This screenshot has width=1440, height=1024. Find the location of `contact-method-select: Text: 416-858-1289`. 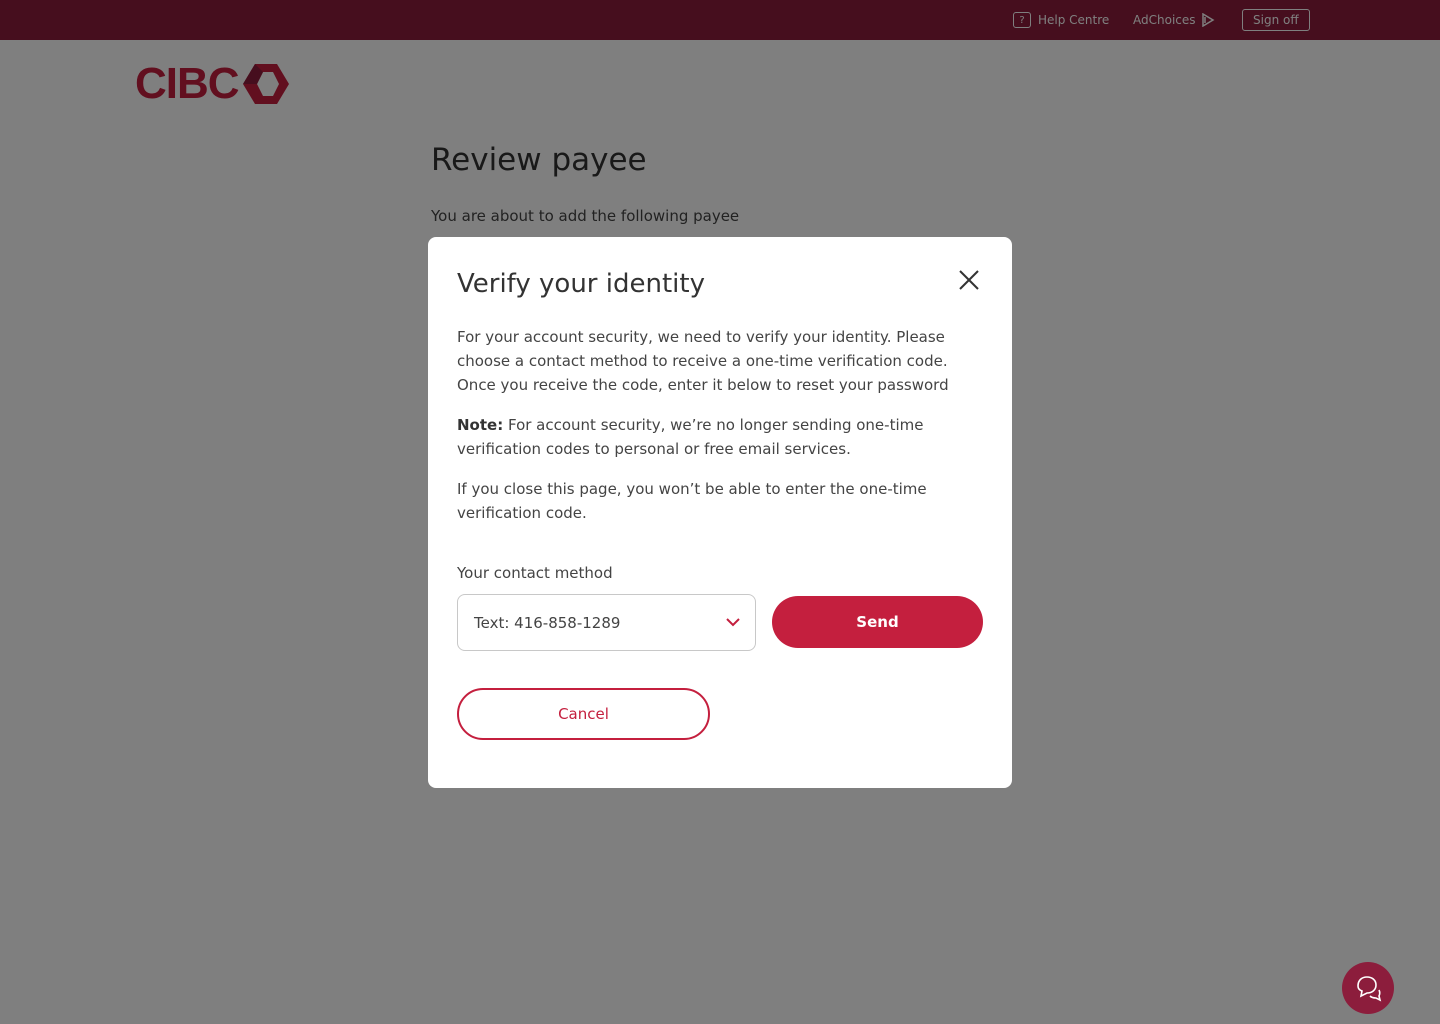

contact-method-select: Text: 416-858-1289 is located at coordinates (606, 622).